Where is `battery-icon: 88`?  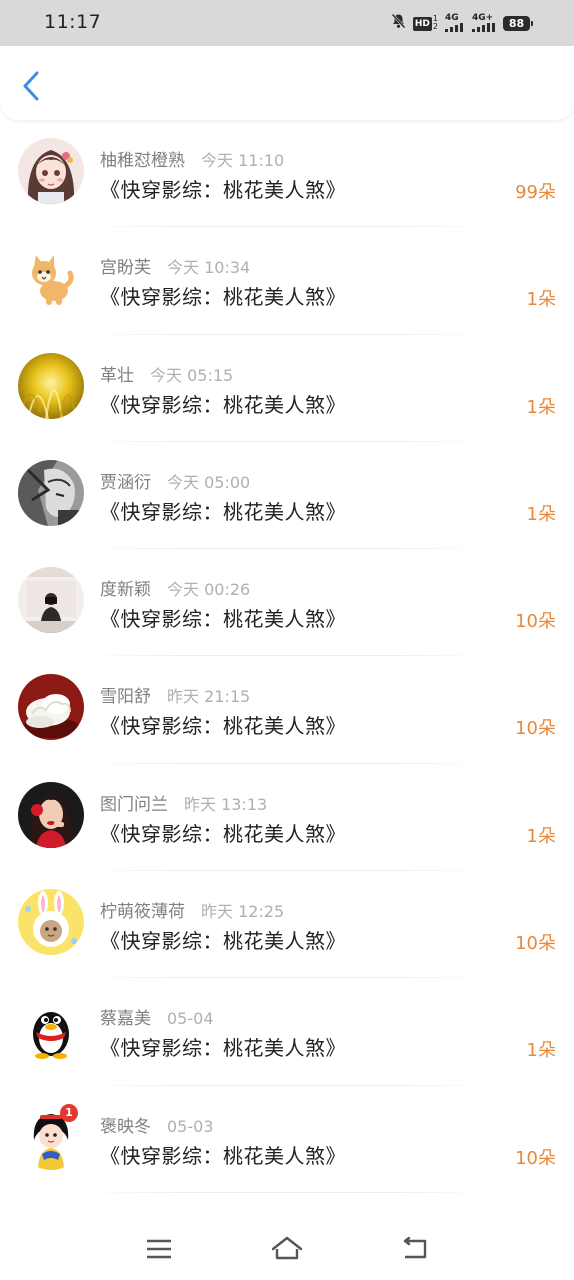 battery-icon: 88 is located at coordinates (518, 23).